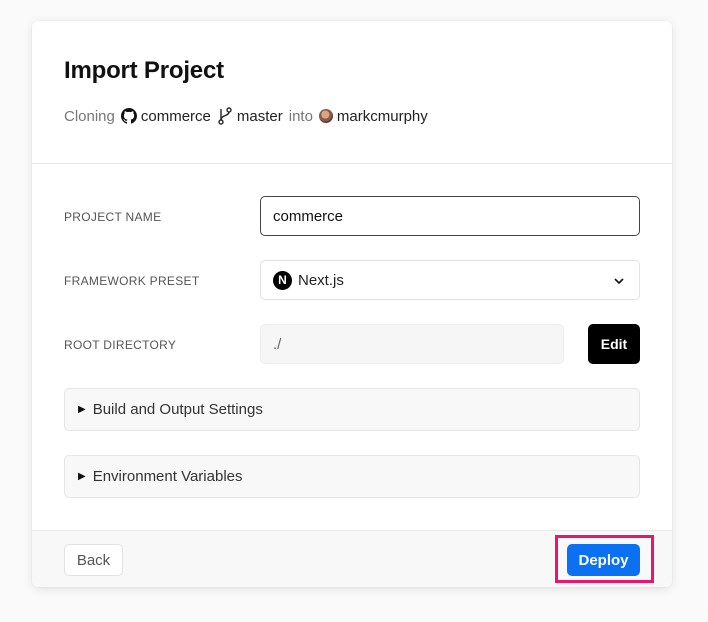  Describe the element at coordinates (352, 476) in the screenshot. I see `environment-variables-toggle: ▶ Environment Variables` at that location.